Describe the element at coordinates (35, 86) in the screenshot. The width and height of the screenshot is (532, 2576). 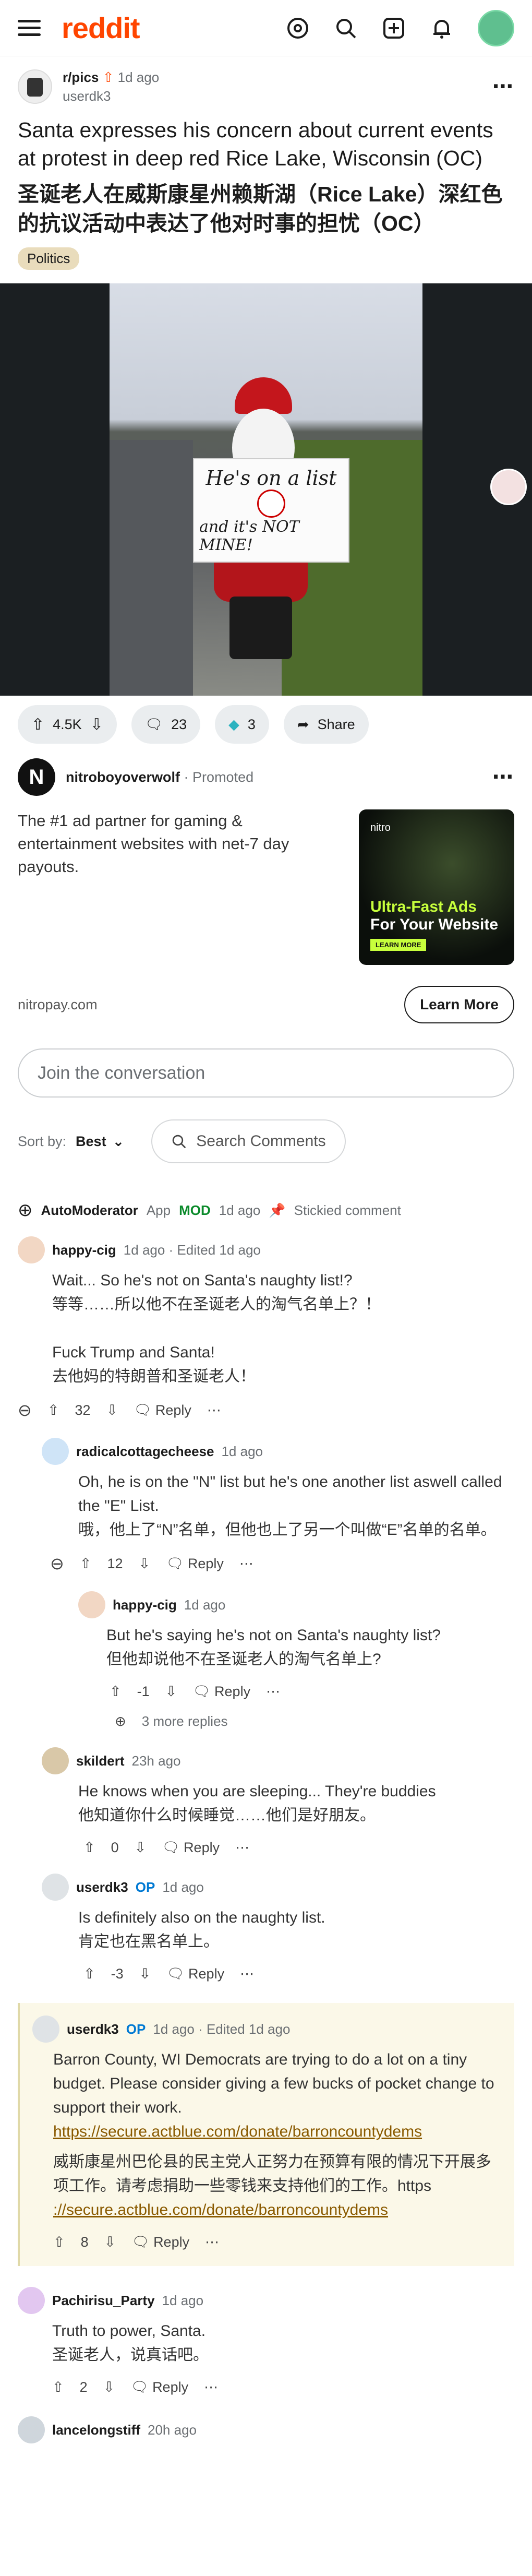
I see `subreddit-avatar` at that location.